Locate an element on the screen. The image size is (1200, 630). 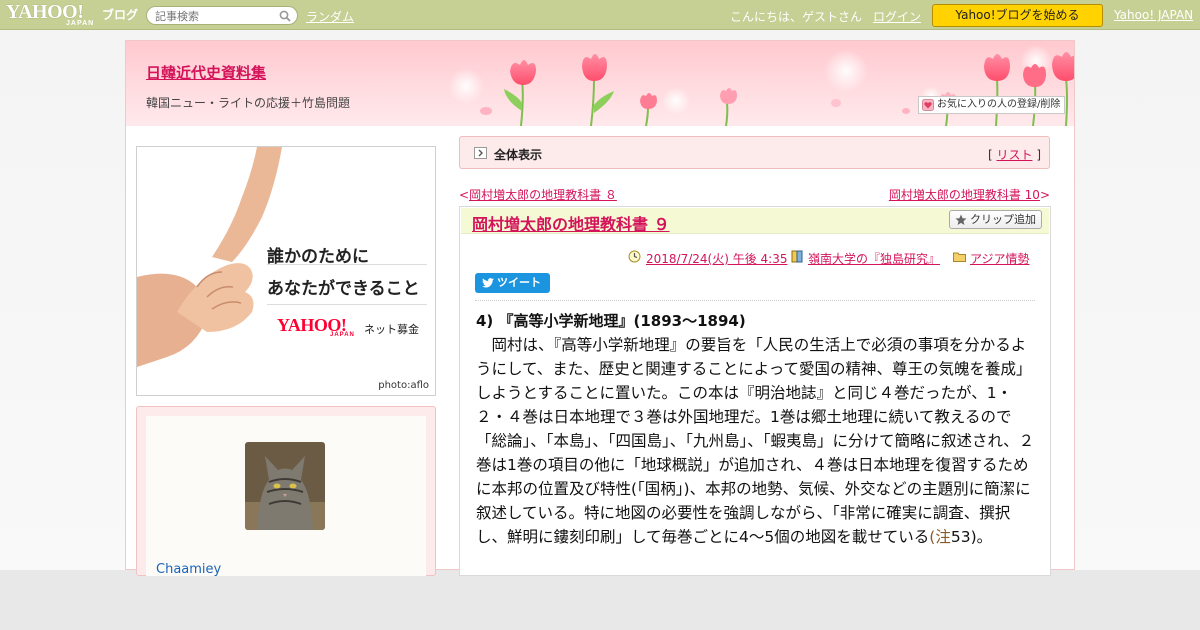
footnote-link: 注 is located at coordinates (943, 537).